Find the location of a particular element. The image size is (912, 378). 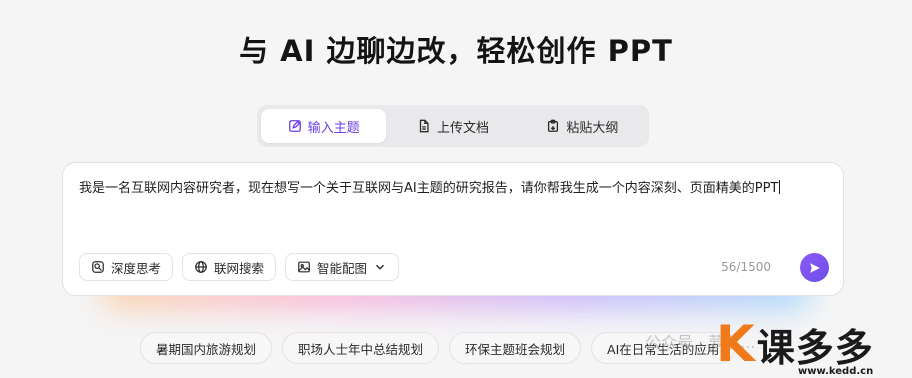

send-icon is located at coordinates (814, 267).